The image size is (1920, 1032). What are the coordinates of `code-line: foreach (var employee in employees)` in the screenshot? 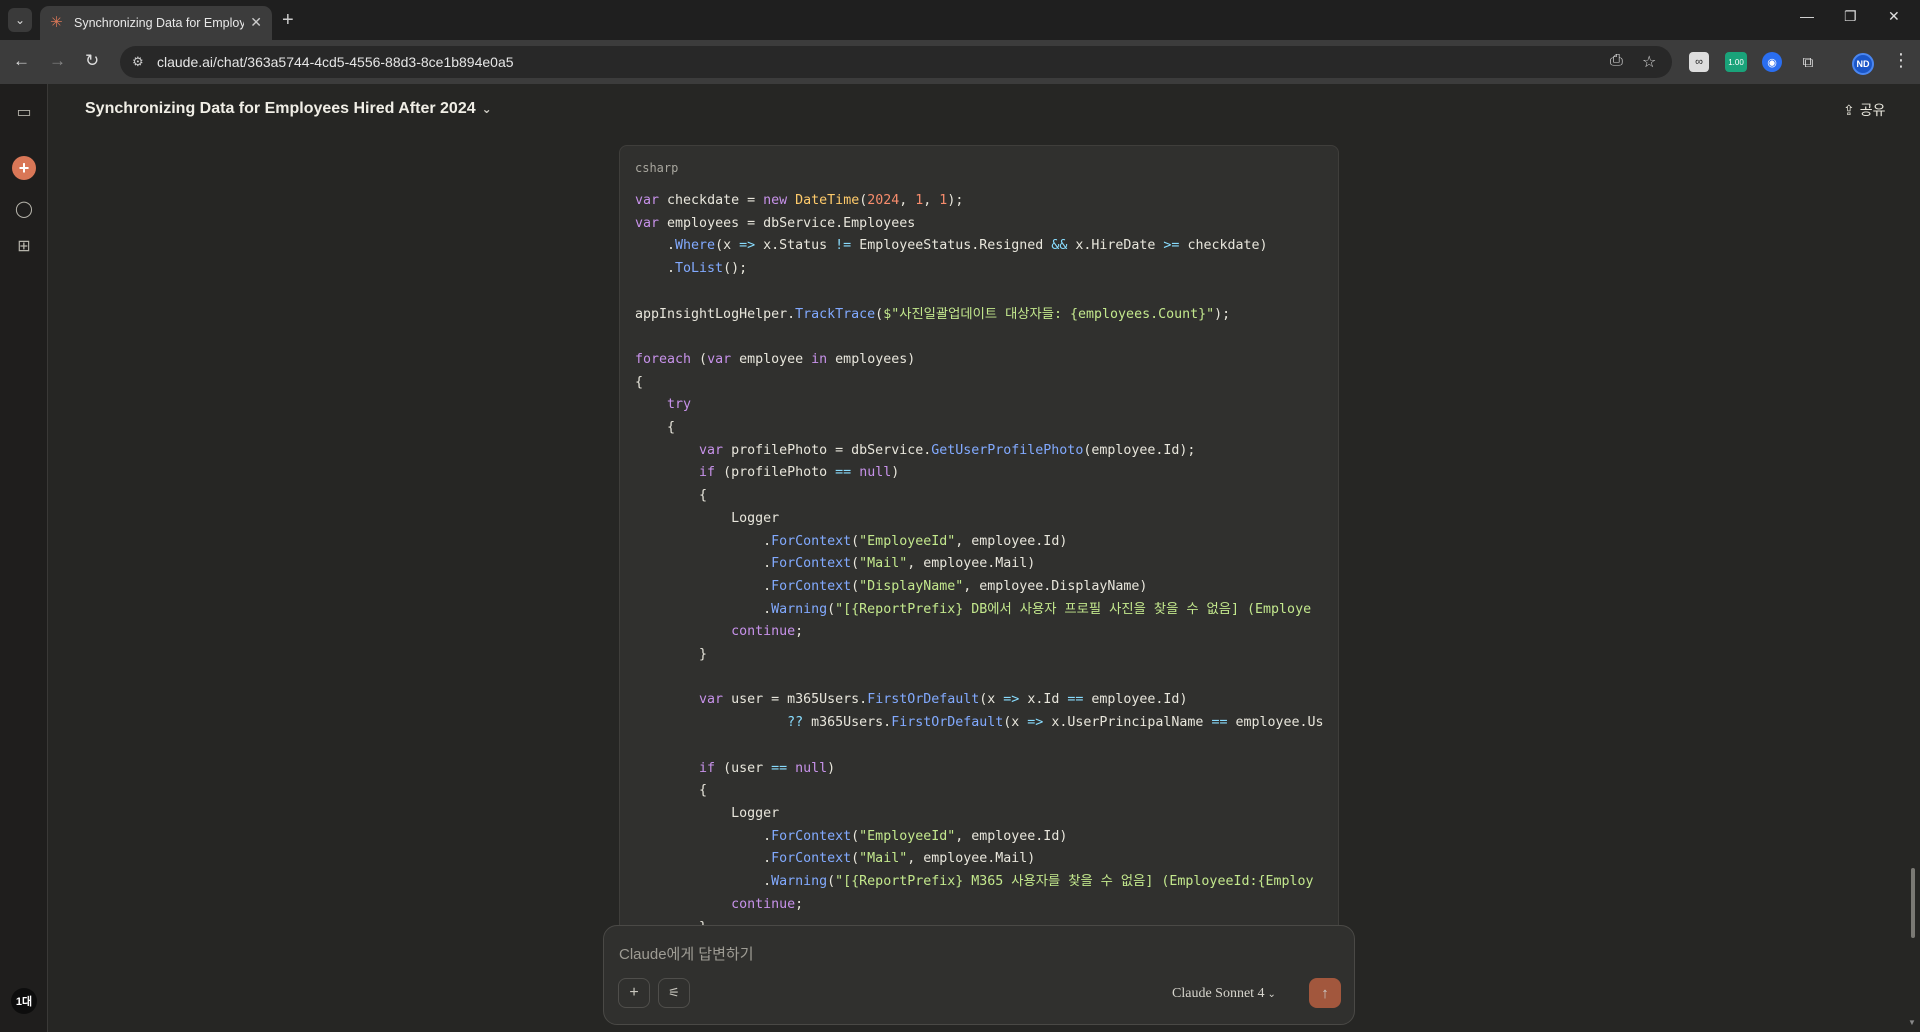 It's located at (775, 359).